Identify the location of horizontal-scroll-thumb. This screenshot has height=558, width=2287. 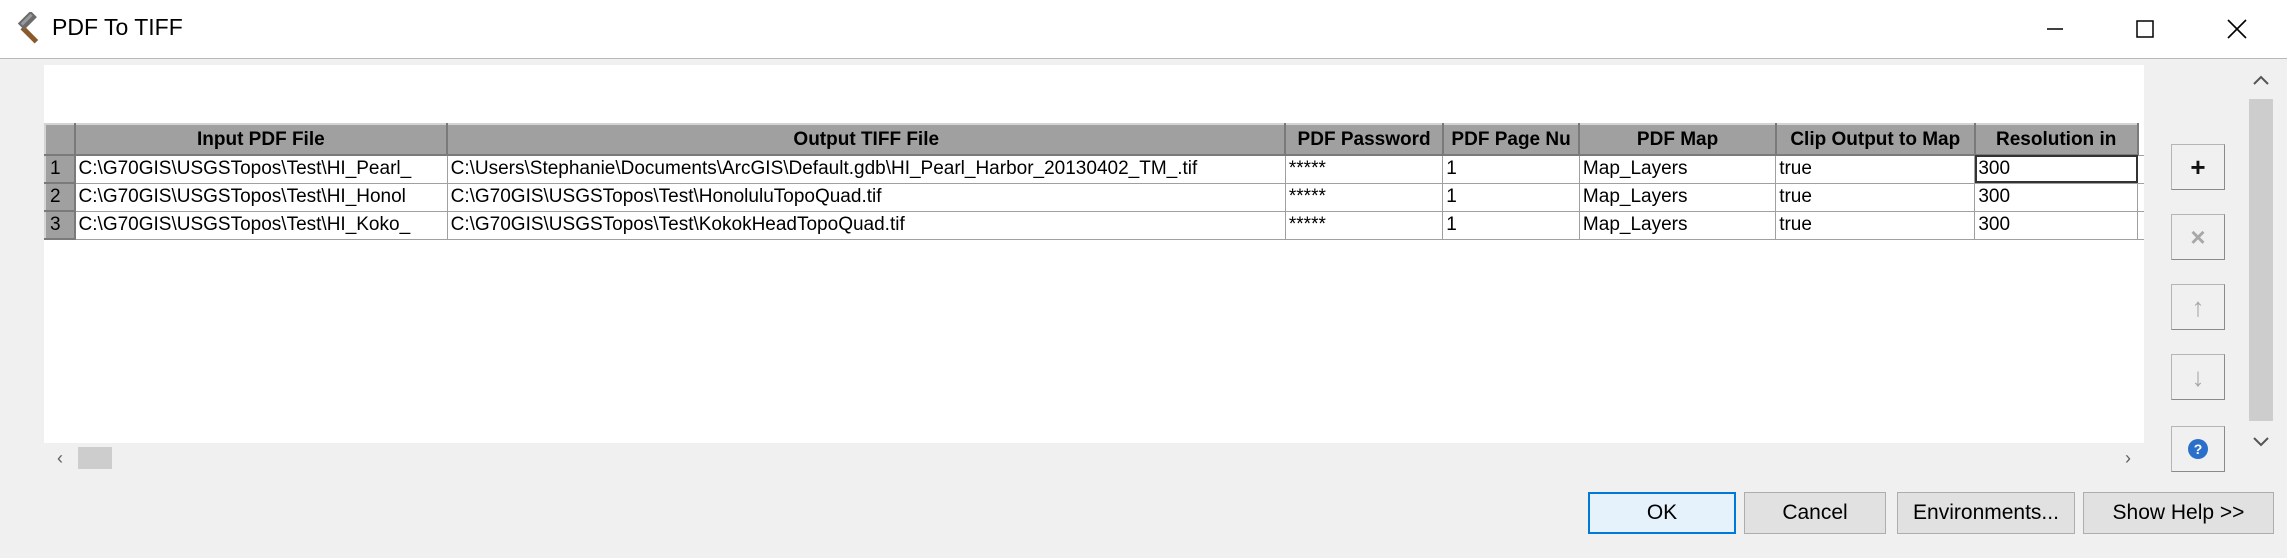
(95, 458).